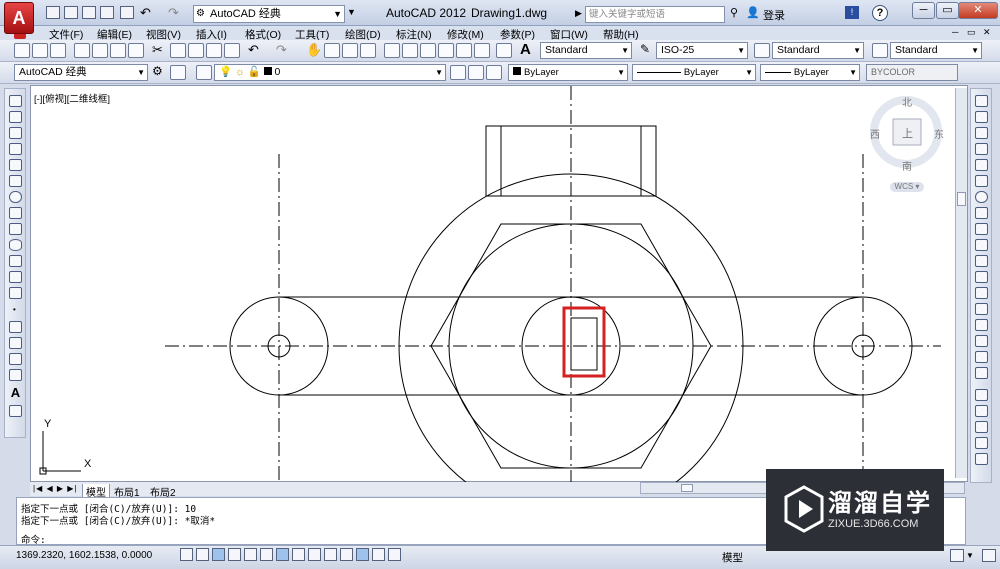 The image size is (1000, 569). Describe the element at coordinates (253, 50) in the screenshot. I see `undo-toolbar-icon: ↶` at that location.